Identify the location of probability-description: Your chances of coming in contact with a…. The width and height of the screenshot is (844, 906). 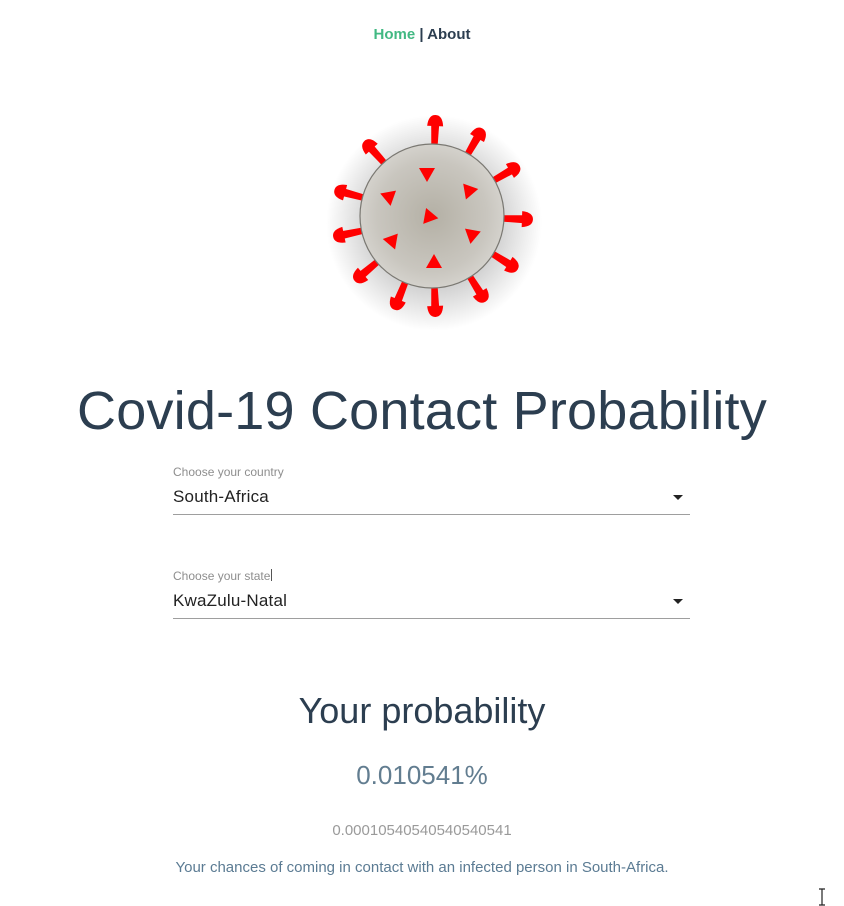
(422, 867).